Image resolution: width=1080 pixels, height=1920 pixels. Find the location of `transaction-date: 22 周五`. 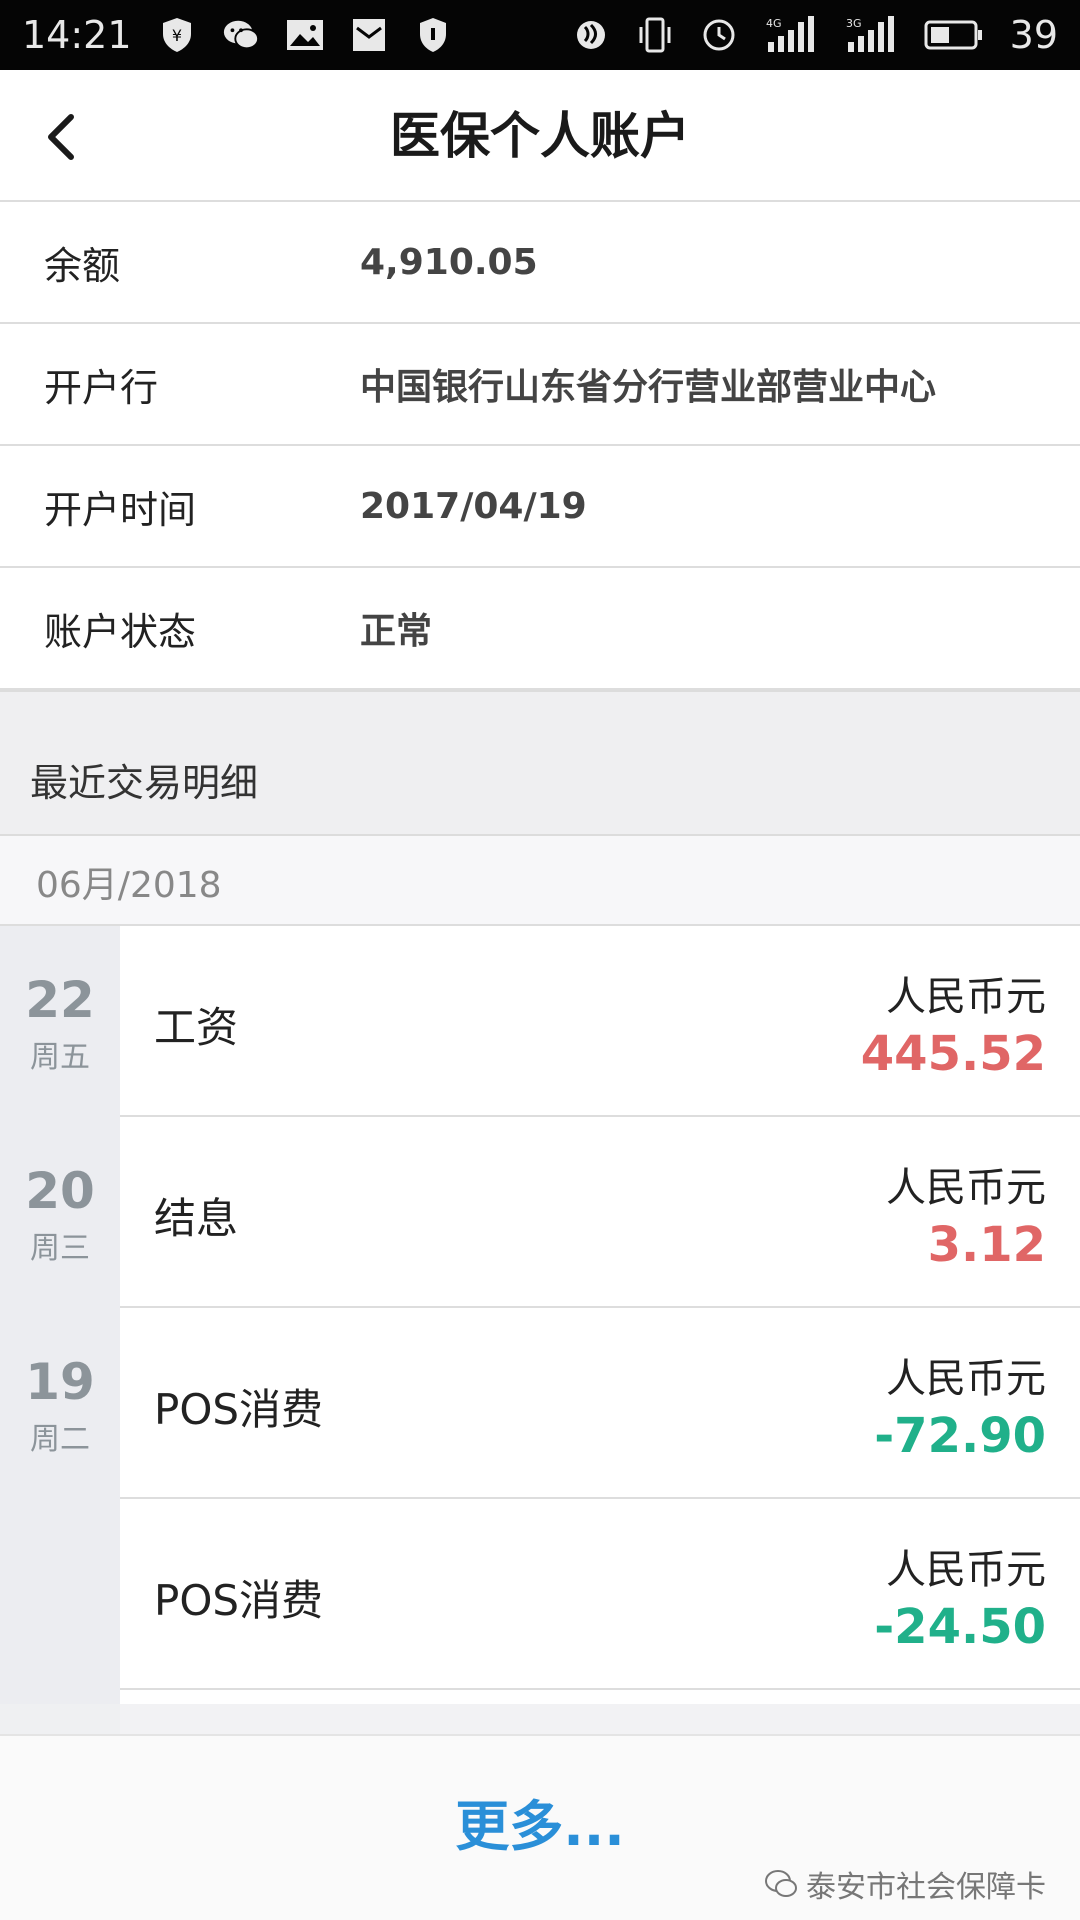

transaction-date: 22 周五 is located at coordinates (60, 1001).